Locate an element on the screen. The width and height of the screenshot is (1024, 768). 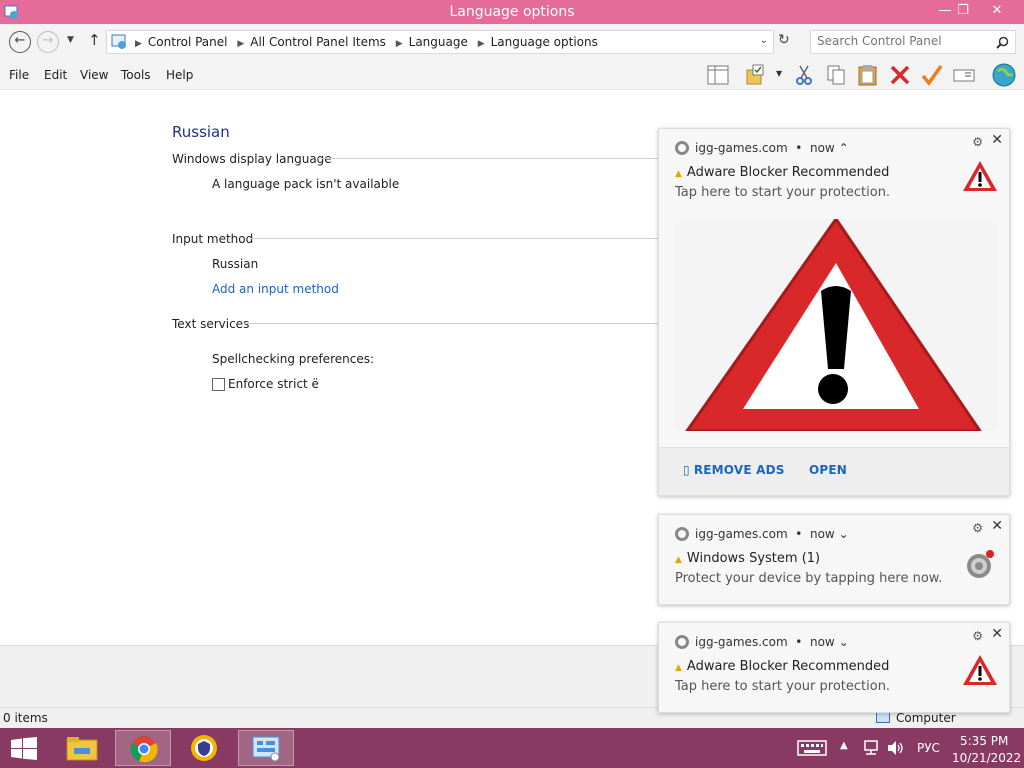
back-arrow-icon: ← is located at coordinates (20, 40).